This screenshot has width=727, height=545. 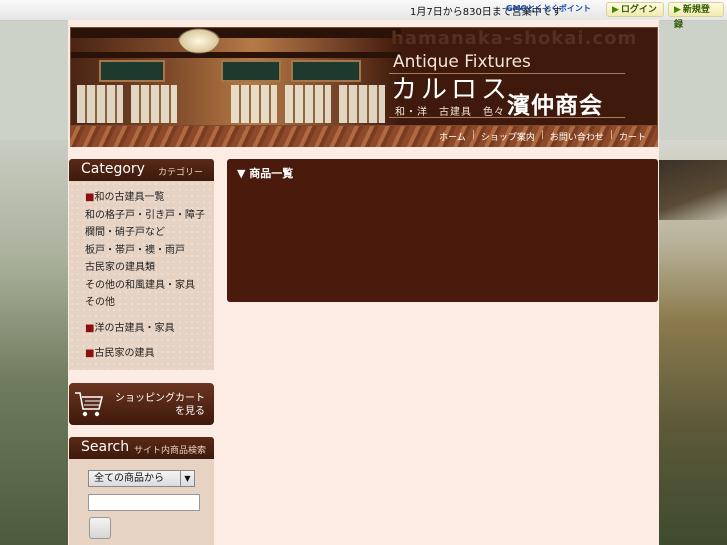 I want to click on cart-label: ショッピングカートを見る, so click(x=160, y=405).